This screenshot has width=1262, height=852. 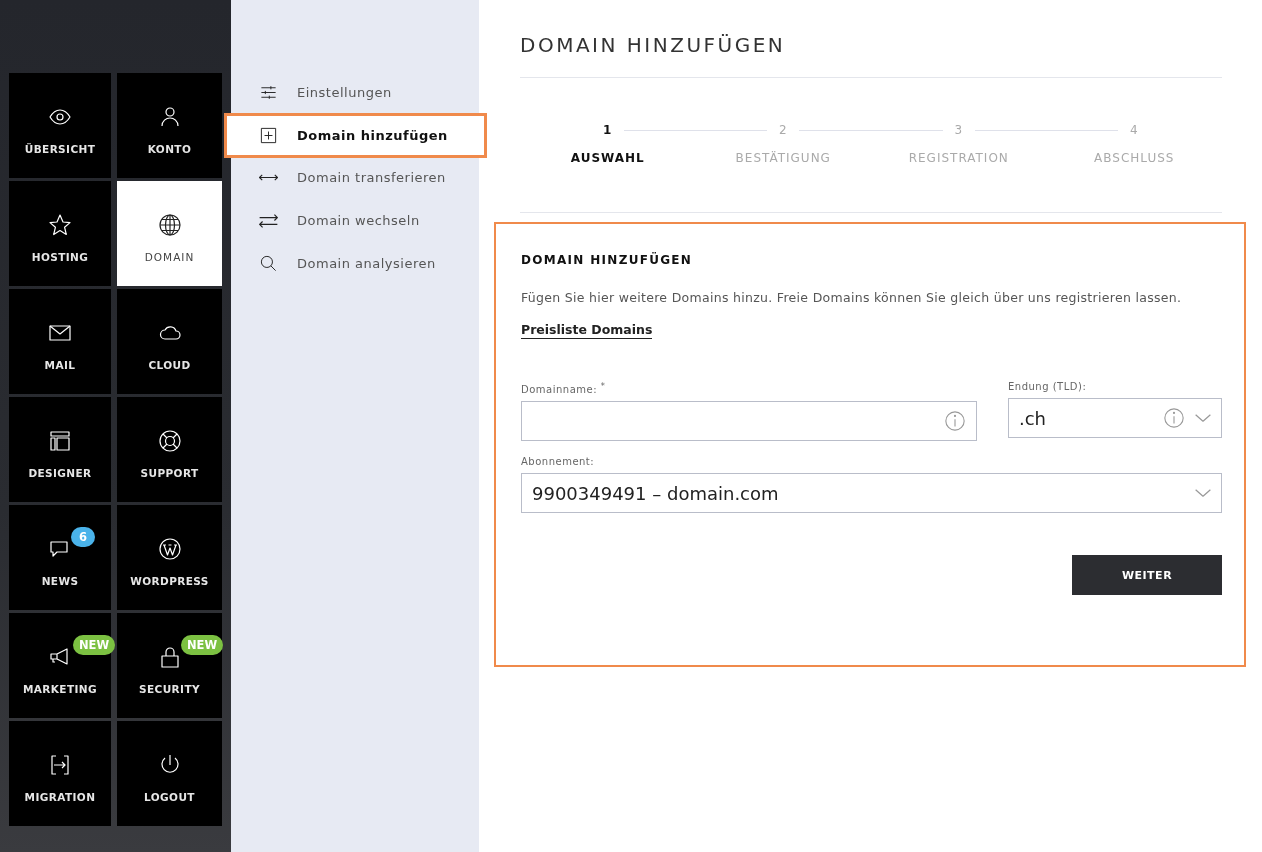 I want to click on price-list-link: Preisliste Domains, so click(x=587, y=330).